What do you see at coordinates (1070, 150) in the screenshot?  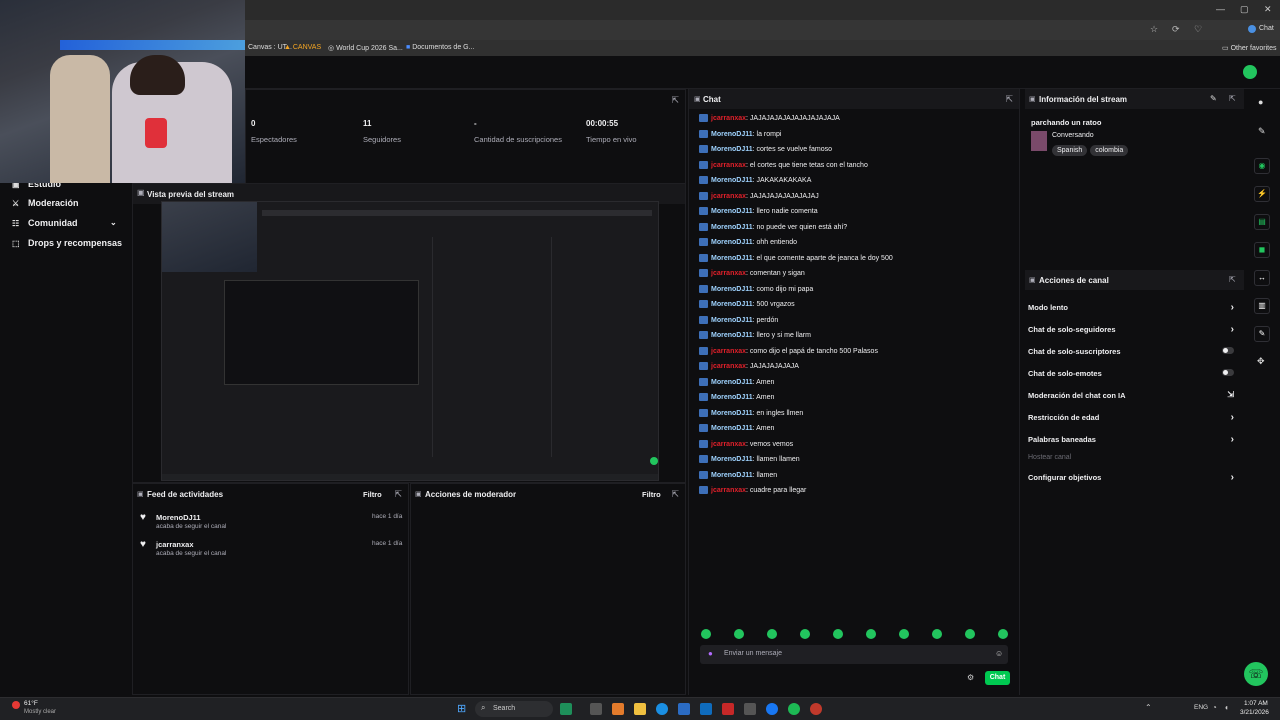 I see `tag: Spanish` at bounding box center [1070, 150].